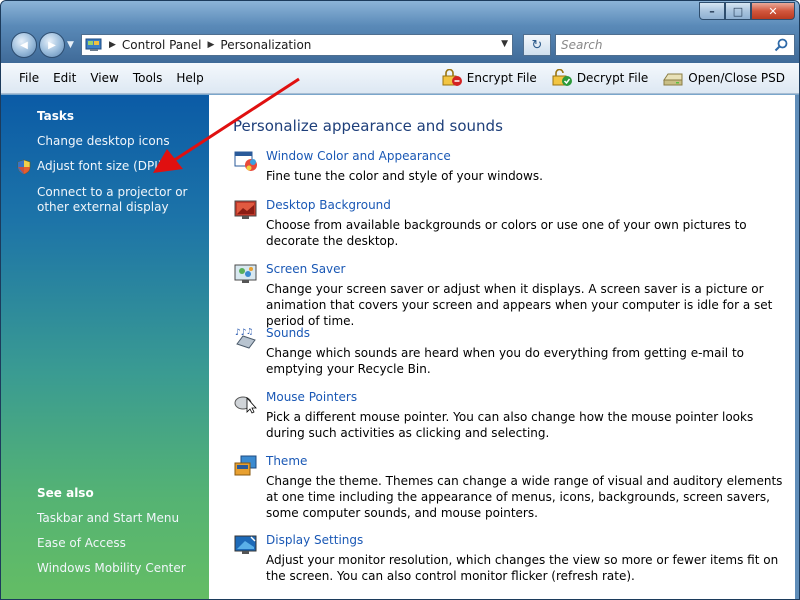  What do you see at coordinates (368, 126) in the screenshot?
I see `page-title: Personalize appearance and sounds` at bounding box center [368, 126].